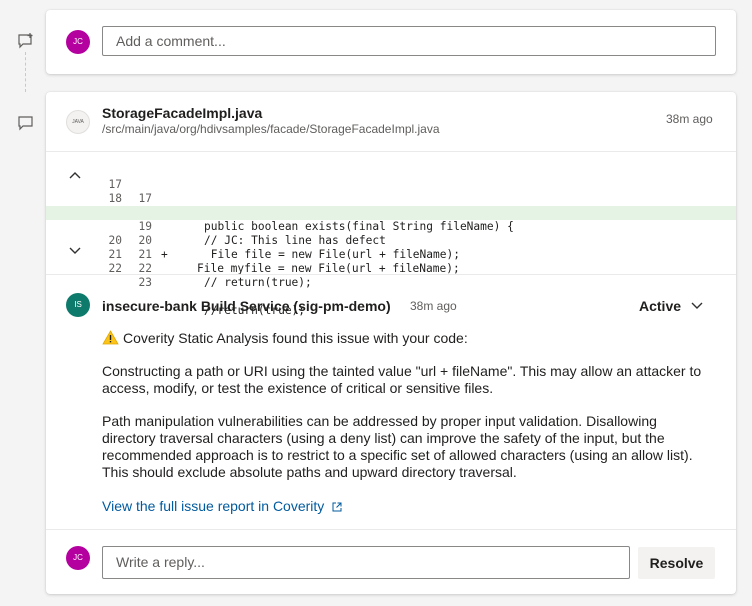 The width and height of the screenshot is (752, 606). Describe the element at coordinates (110, 337) in the screenshot. I see `warning-icon` at that location.